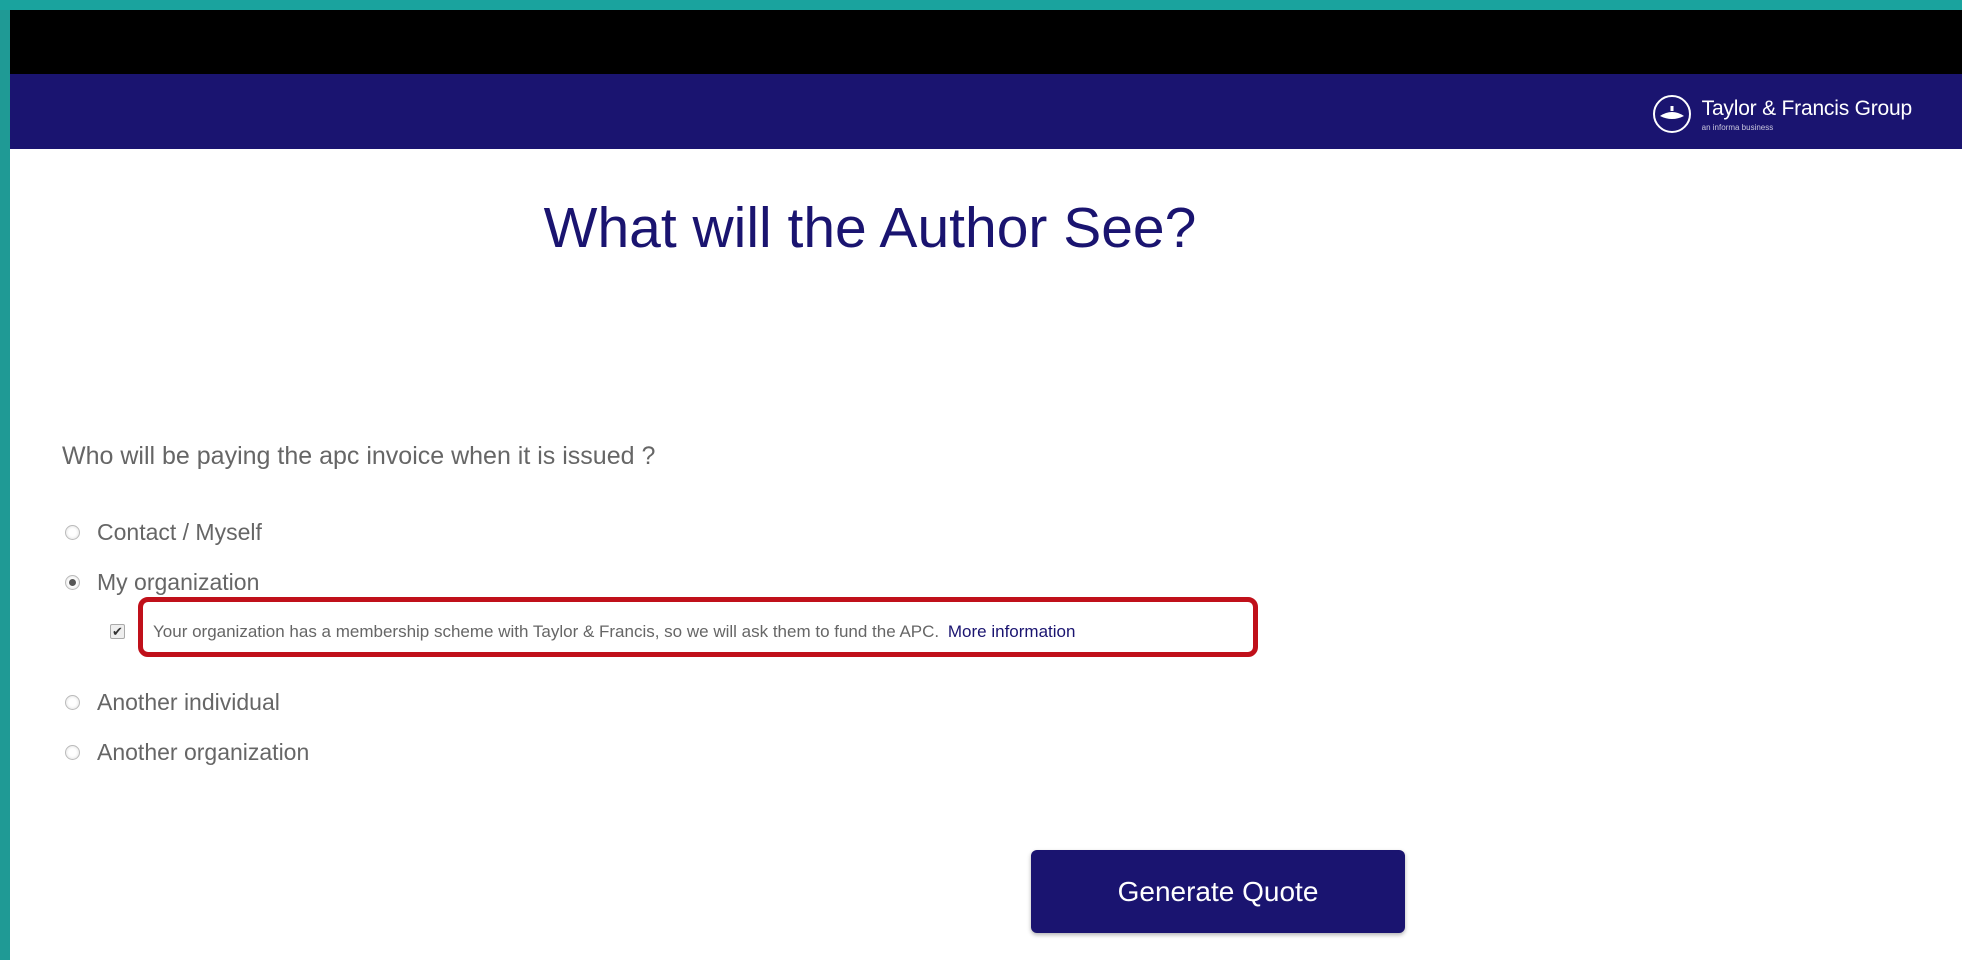 Image resolution: width=1962 pixels, height=960 pixels. What do you see at coordinates (1807, 108) in the screenshot?
I see `brand-name: Taylor & Francis Group` at bounding box center [1807, 108].